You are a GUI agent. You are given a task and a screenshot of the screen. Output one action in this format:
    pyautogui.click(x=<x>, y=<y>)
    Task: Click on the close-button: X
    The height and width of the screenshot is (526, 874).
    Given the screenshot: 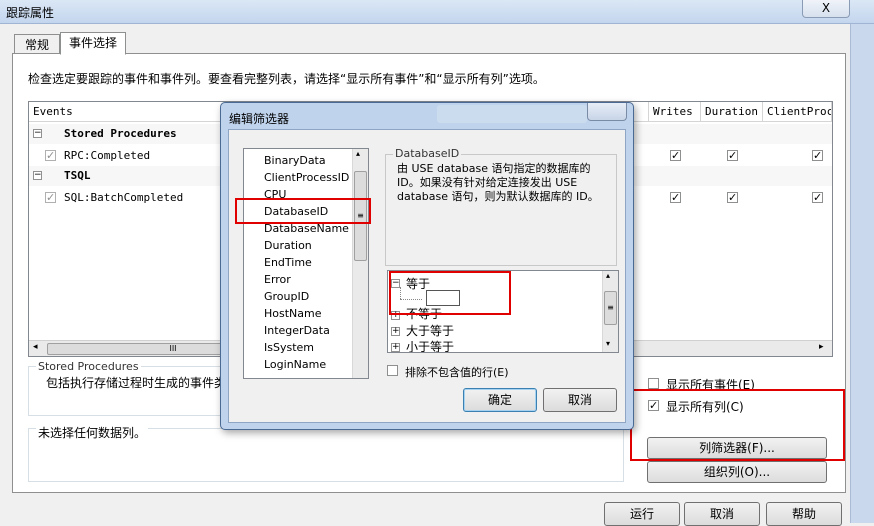 What is the action you would take?
    pyautogui.click(x=826, y=9)
    